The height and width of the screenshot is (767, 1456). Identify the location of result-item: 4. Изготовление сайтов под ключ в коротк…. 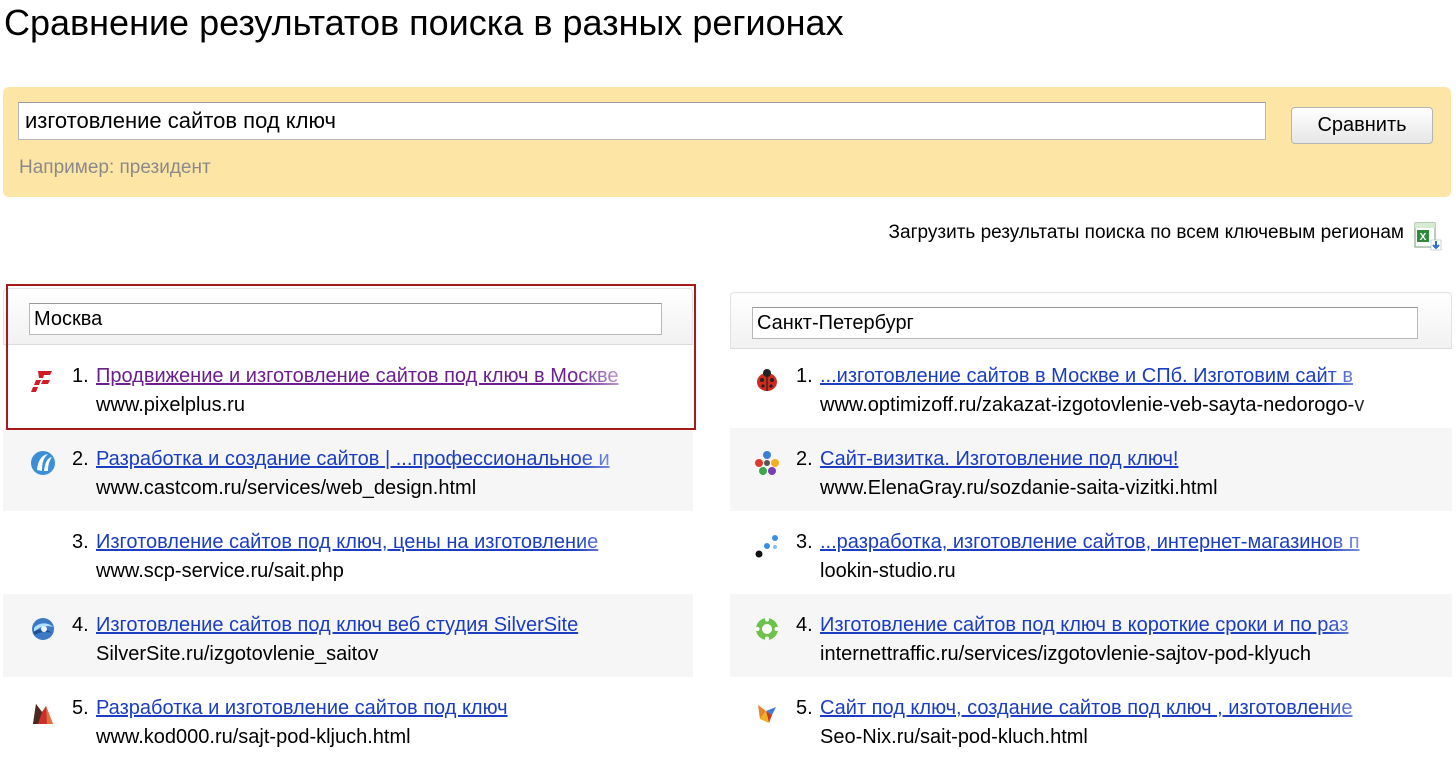
(1091, 635).